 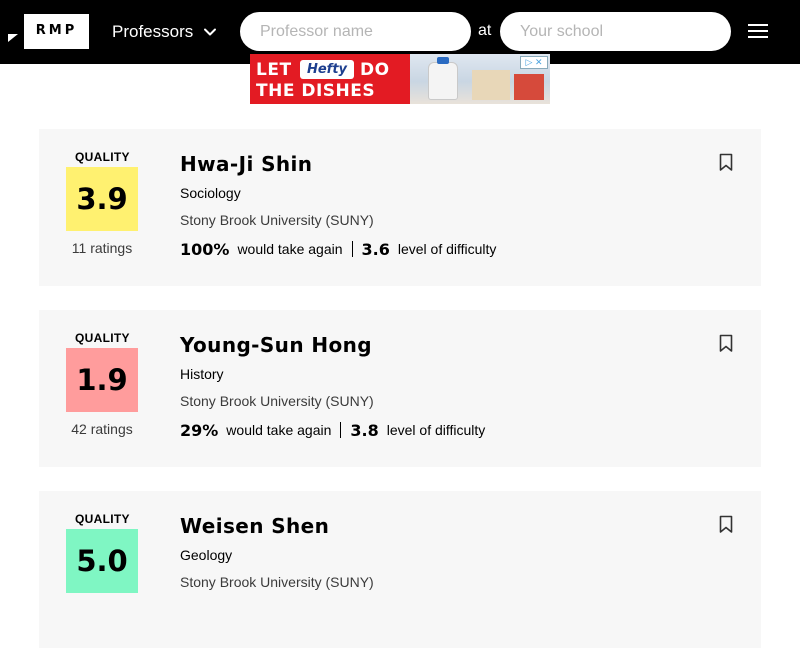 What do you see at coordinates (330, 79) in the screenshot?
I see `ad-text-panel: LET Hefty DO THE DISHES` at bounding box center [330, 79].